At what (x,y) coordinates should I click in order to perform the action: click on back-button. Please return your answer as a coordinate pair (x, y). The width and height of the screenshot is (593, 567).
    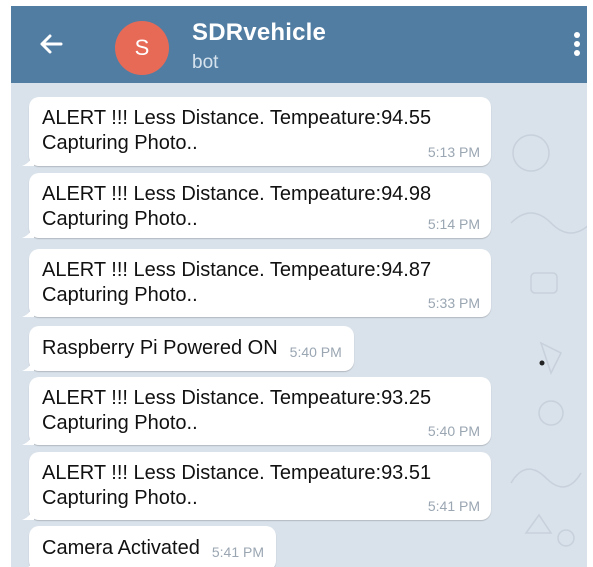
    Looking at the image, I should click on (51, 44).